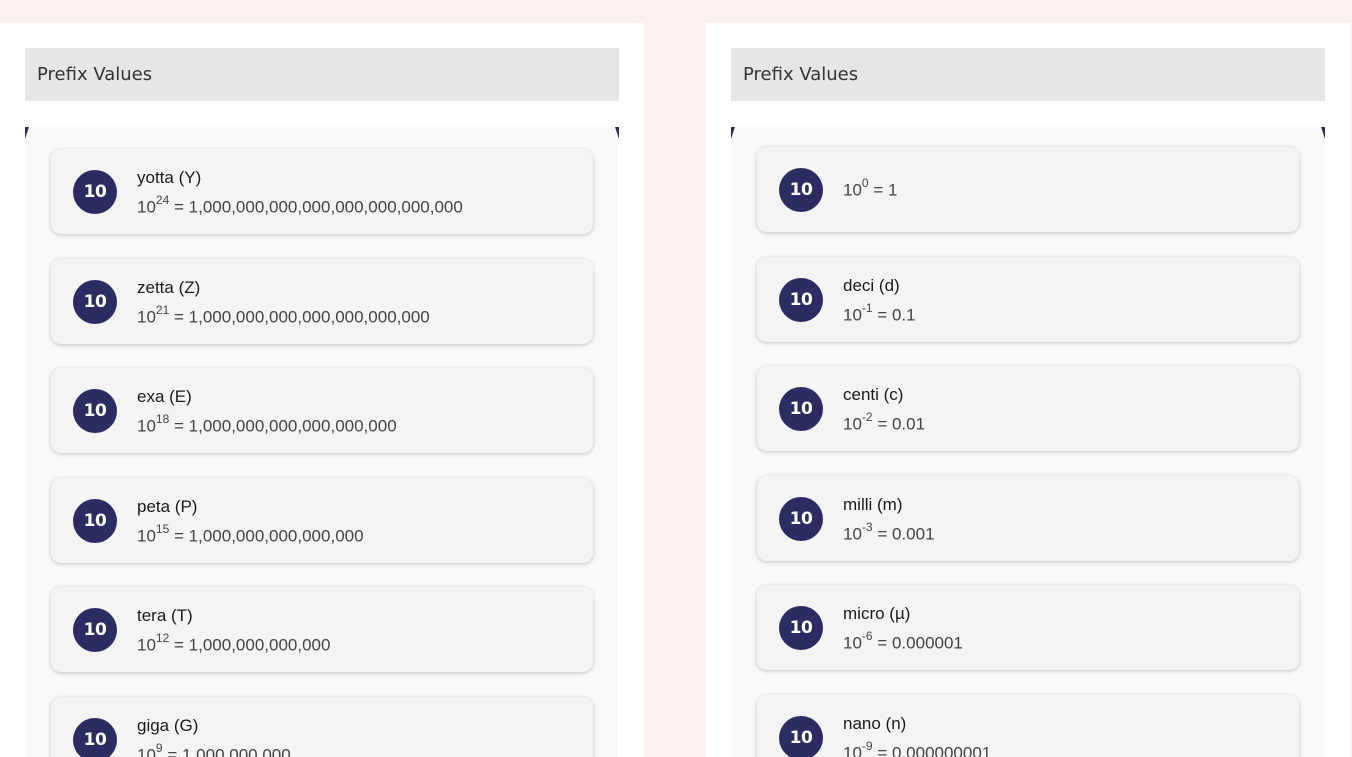  Describe the element at coordinates (167, 506) in the screenshot. I see `prefix-name: peta (P)` at that location.